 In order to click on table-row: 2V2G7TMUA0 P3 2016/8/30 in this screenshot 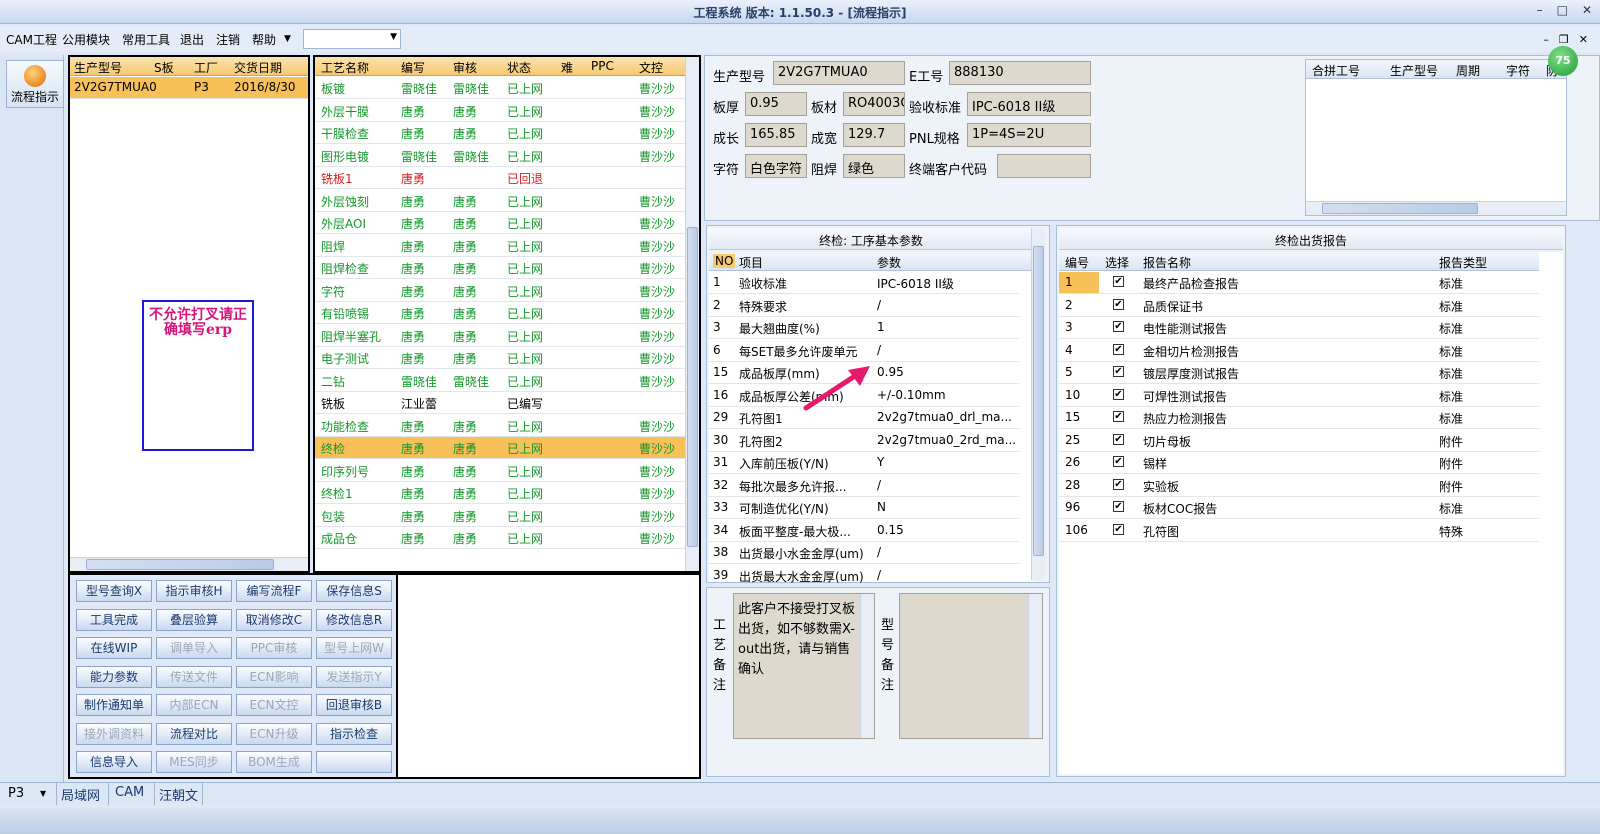, I will do `click(189, 88)`.